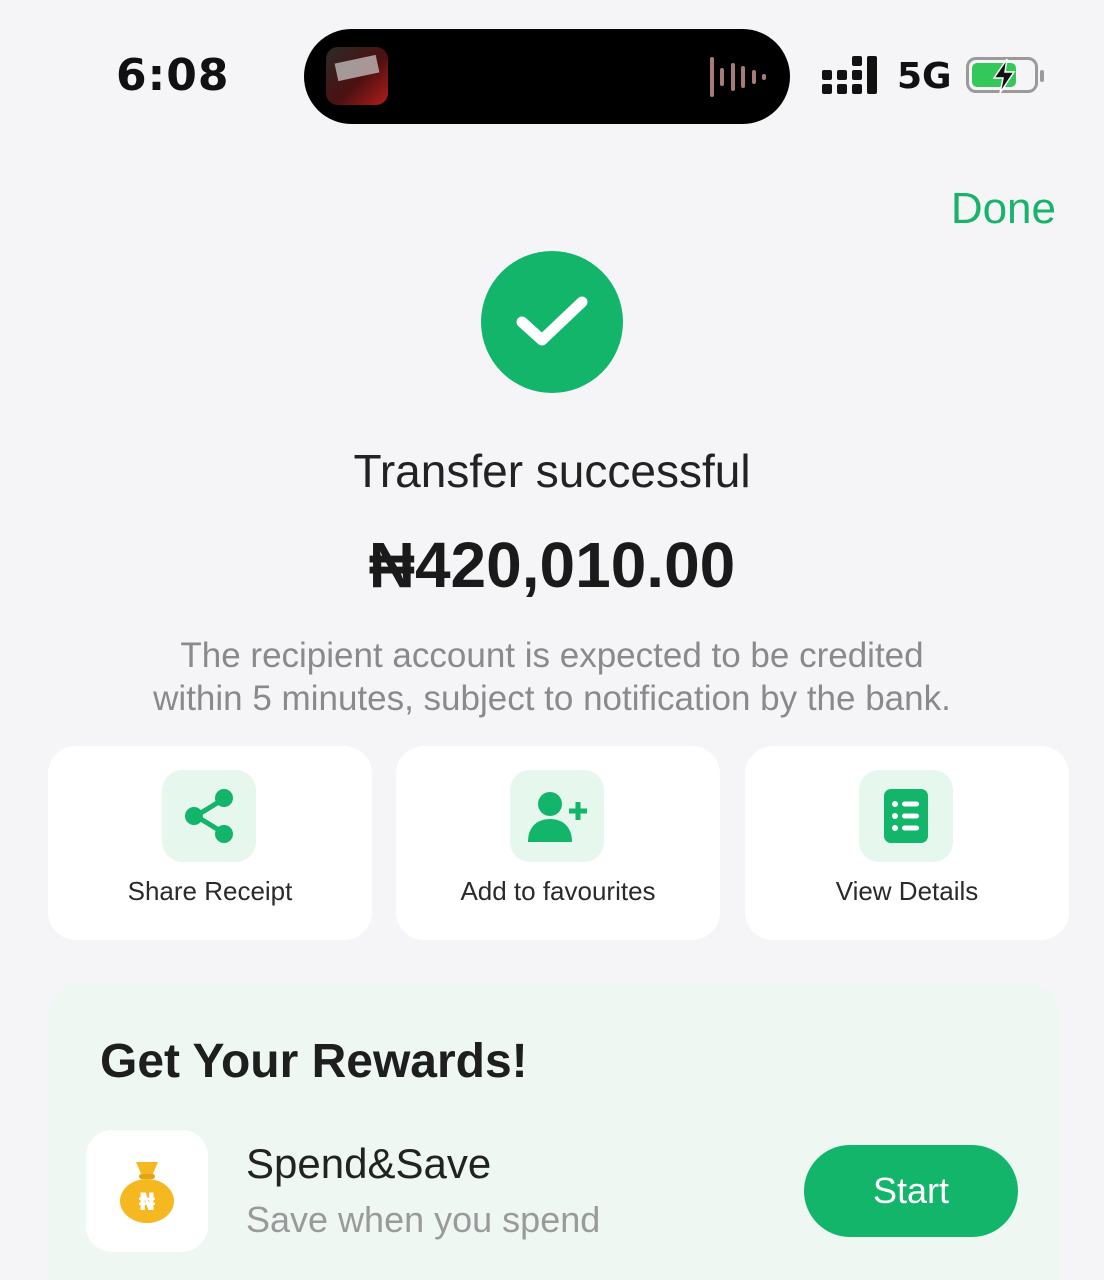 The image size is (1104, 1280). I want to click on naira-symbol: ₦, so click(147, 1202).